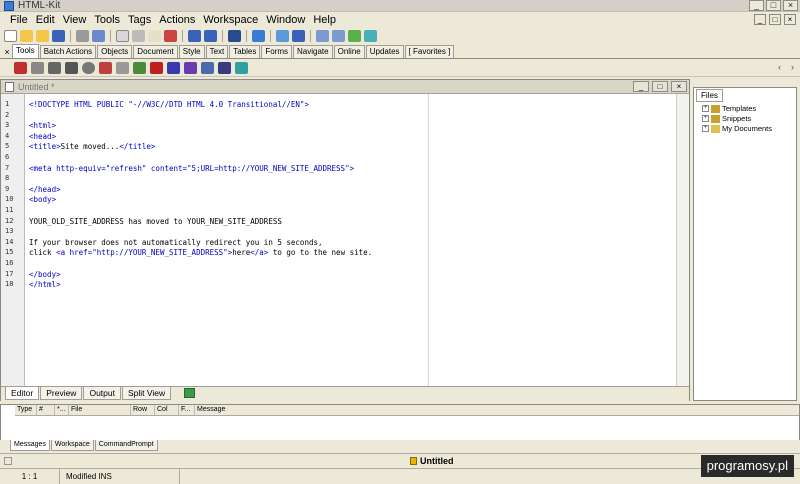  Describe the element at coordinates (143, 410) in the screenshot. I see `col-row: Row` at that location.